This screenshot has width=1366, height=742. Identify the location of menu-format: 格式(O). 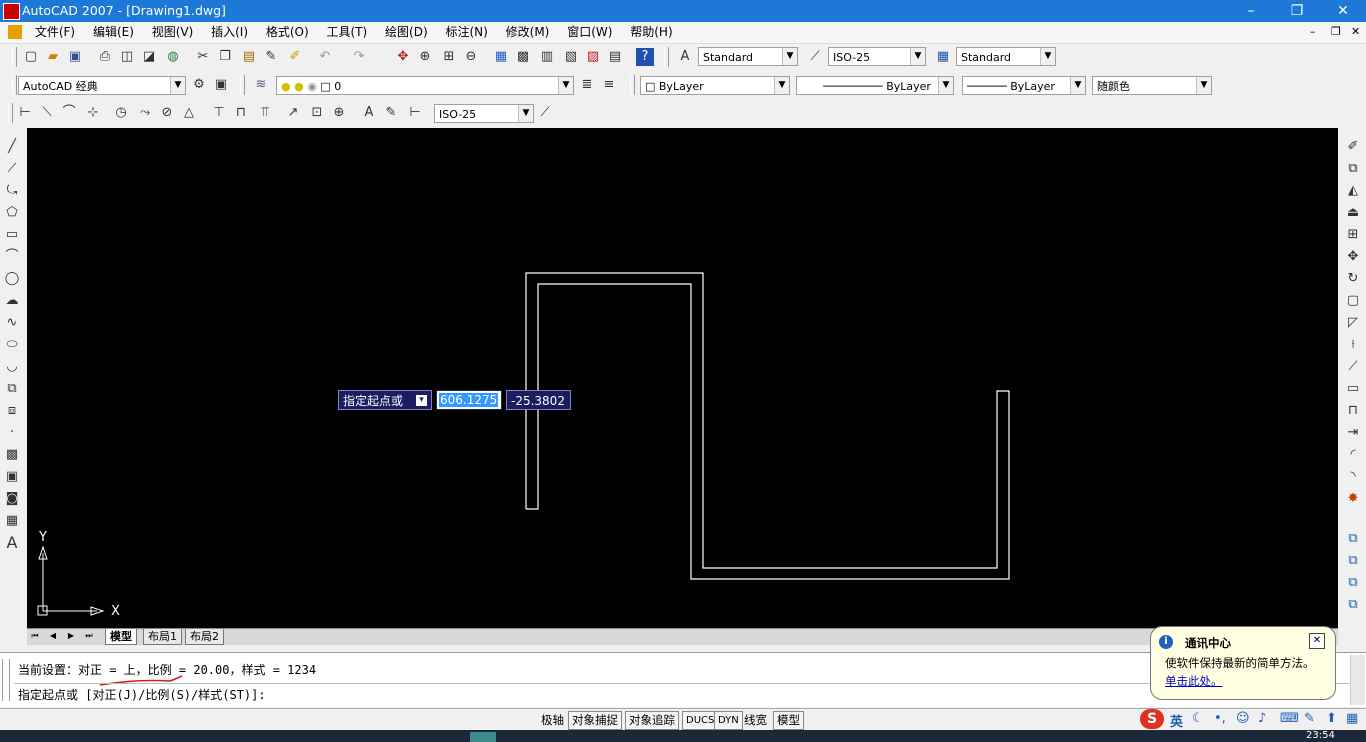
(287, 32).